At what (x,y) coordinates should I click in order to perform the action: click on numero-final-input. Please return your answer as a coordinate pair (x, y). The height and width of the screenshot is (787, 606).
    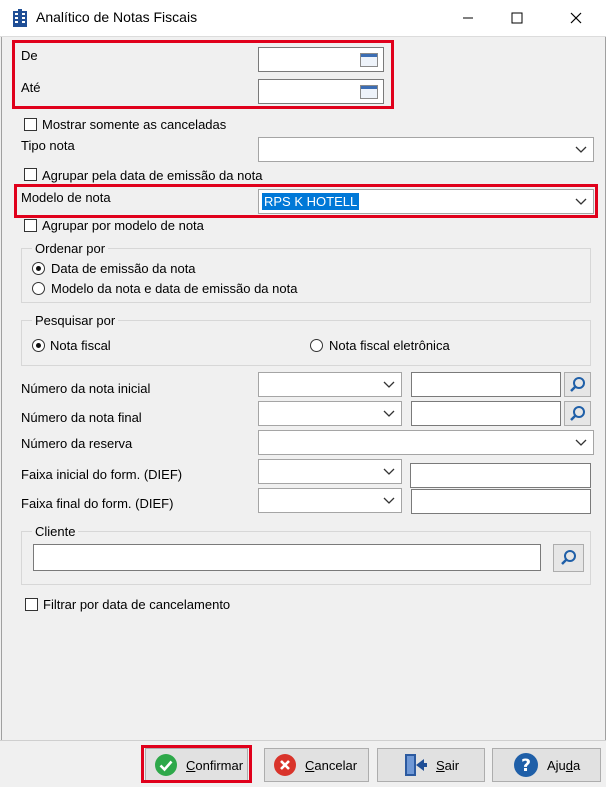
    Looking at the image, I should click on (486, 413).